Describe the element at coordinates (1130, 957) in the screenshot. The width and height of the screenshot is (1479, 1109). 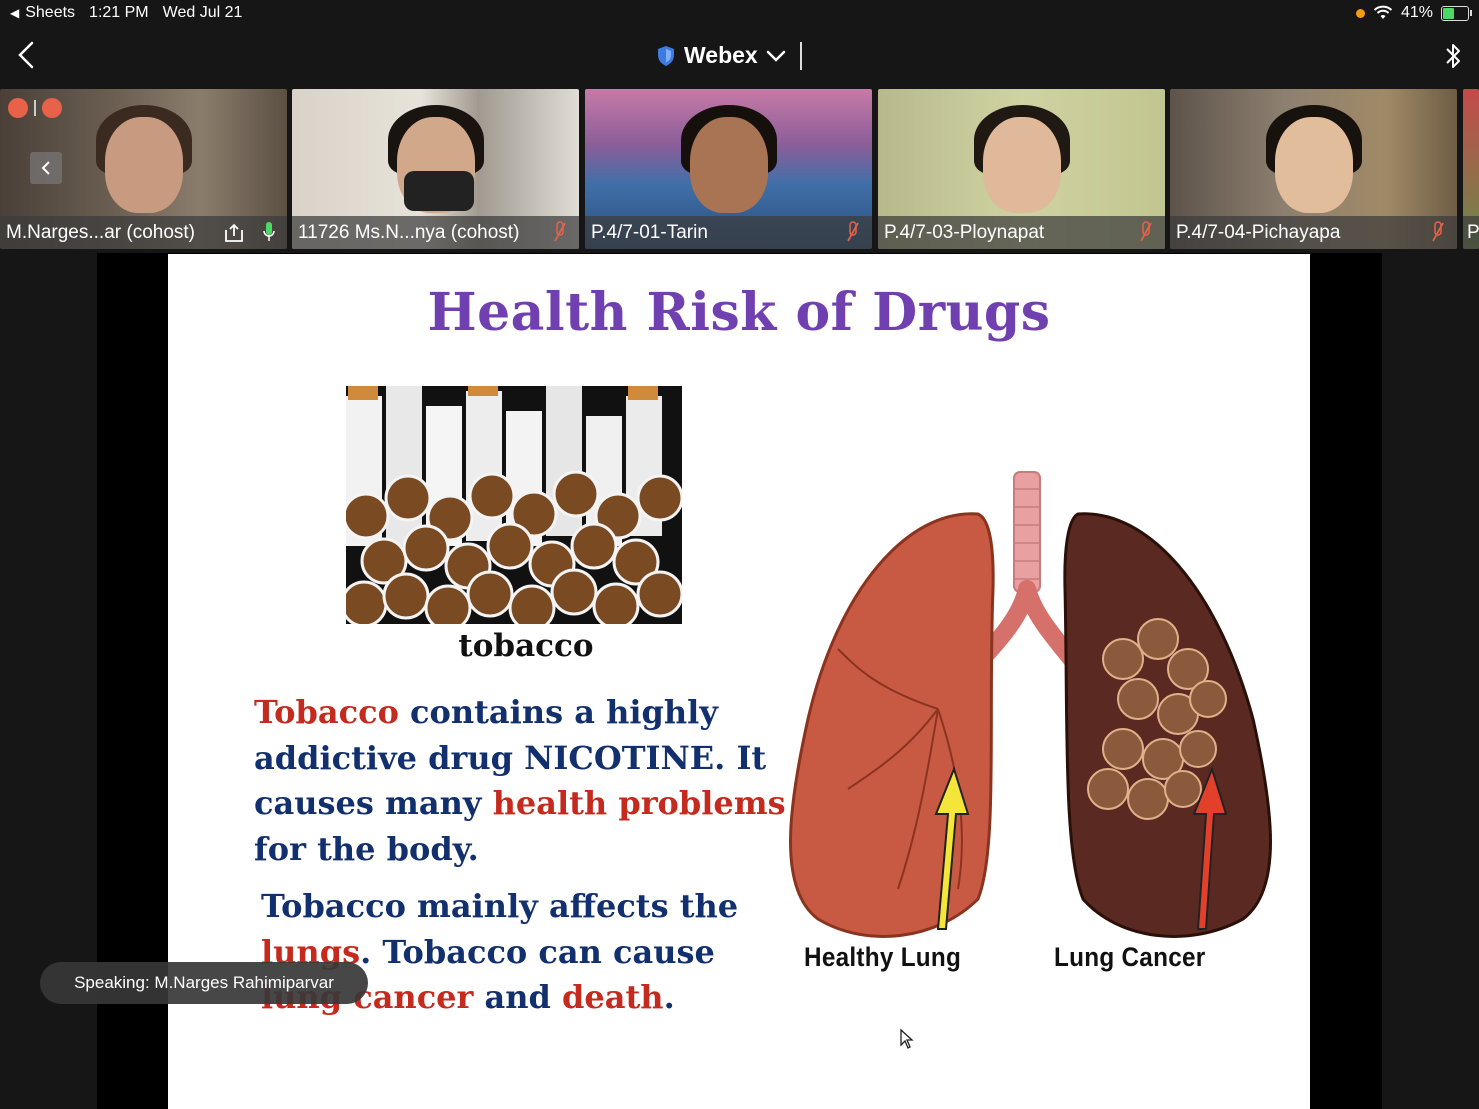
I see `label-lung-cancer: Lung Cancer` at that location.